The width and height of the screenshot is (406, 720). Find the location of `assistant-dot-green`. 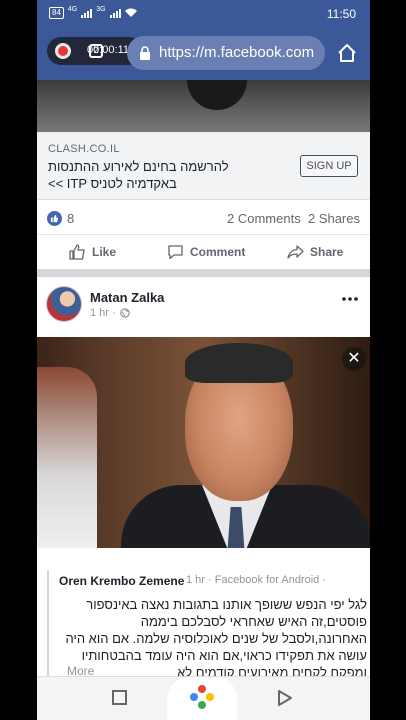

assistant-dot-green is located at coordinates (202, 705).